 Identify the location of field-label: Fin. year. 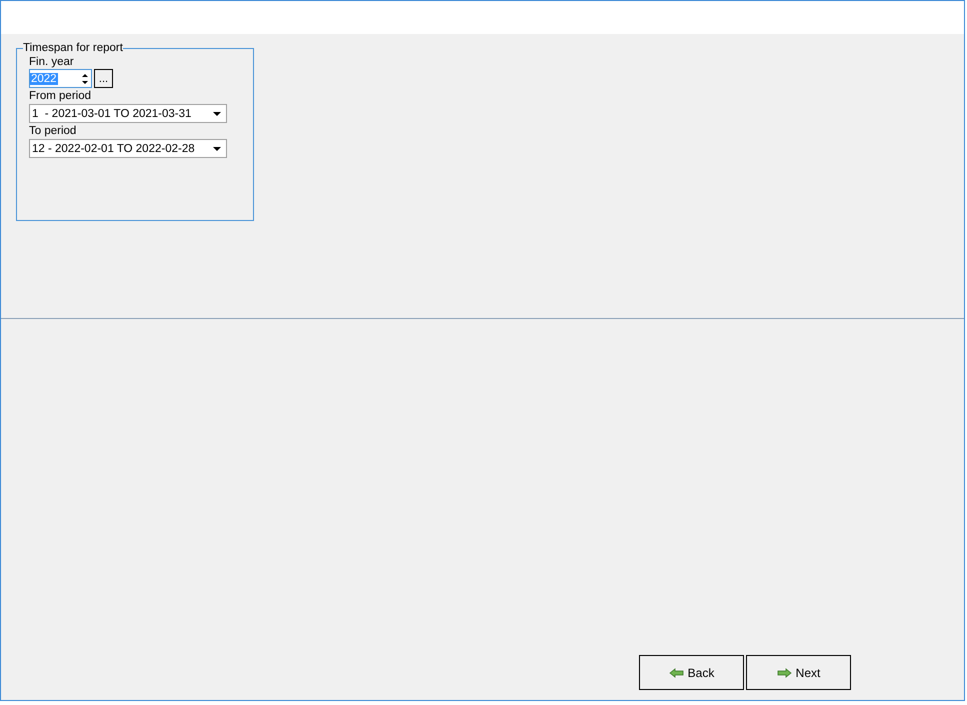
(51, 62).